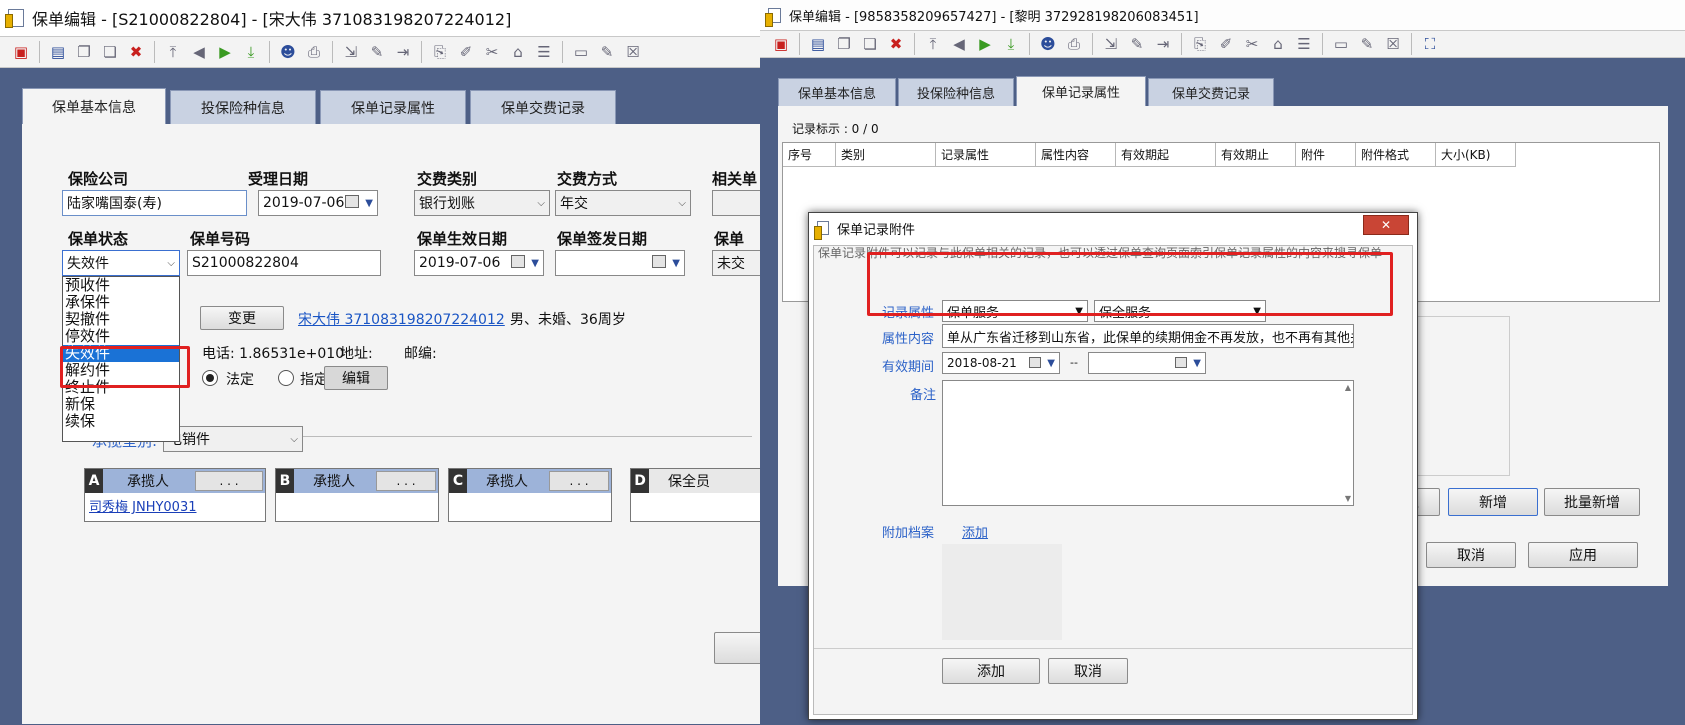 The image size is (1685, 725). I want to click on grid-col-header: 大小(KB), so click(1476, 154).